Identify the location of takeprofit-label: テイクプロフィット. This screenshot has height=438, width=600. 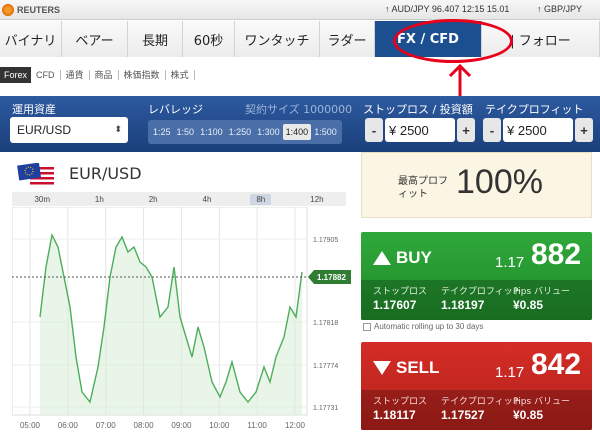
(534, 109).